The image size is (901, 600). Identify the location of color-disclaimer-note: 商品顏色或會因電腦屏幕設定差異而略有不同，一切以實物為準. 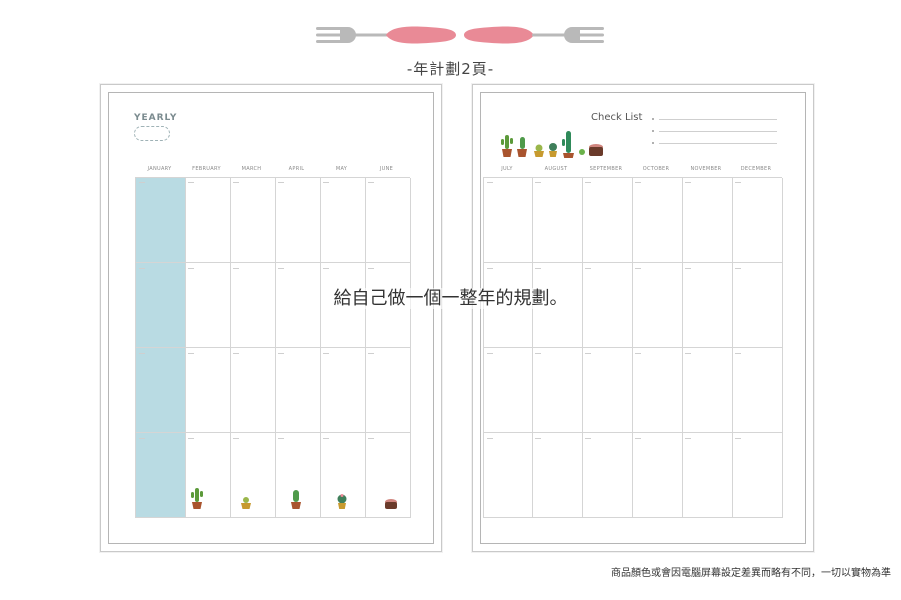
(751, 573).